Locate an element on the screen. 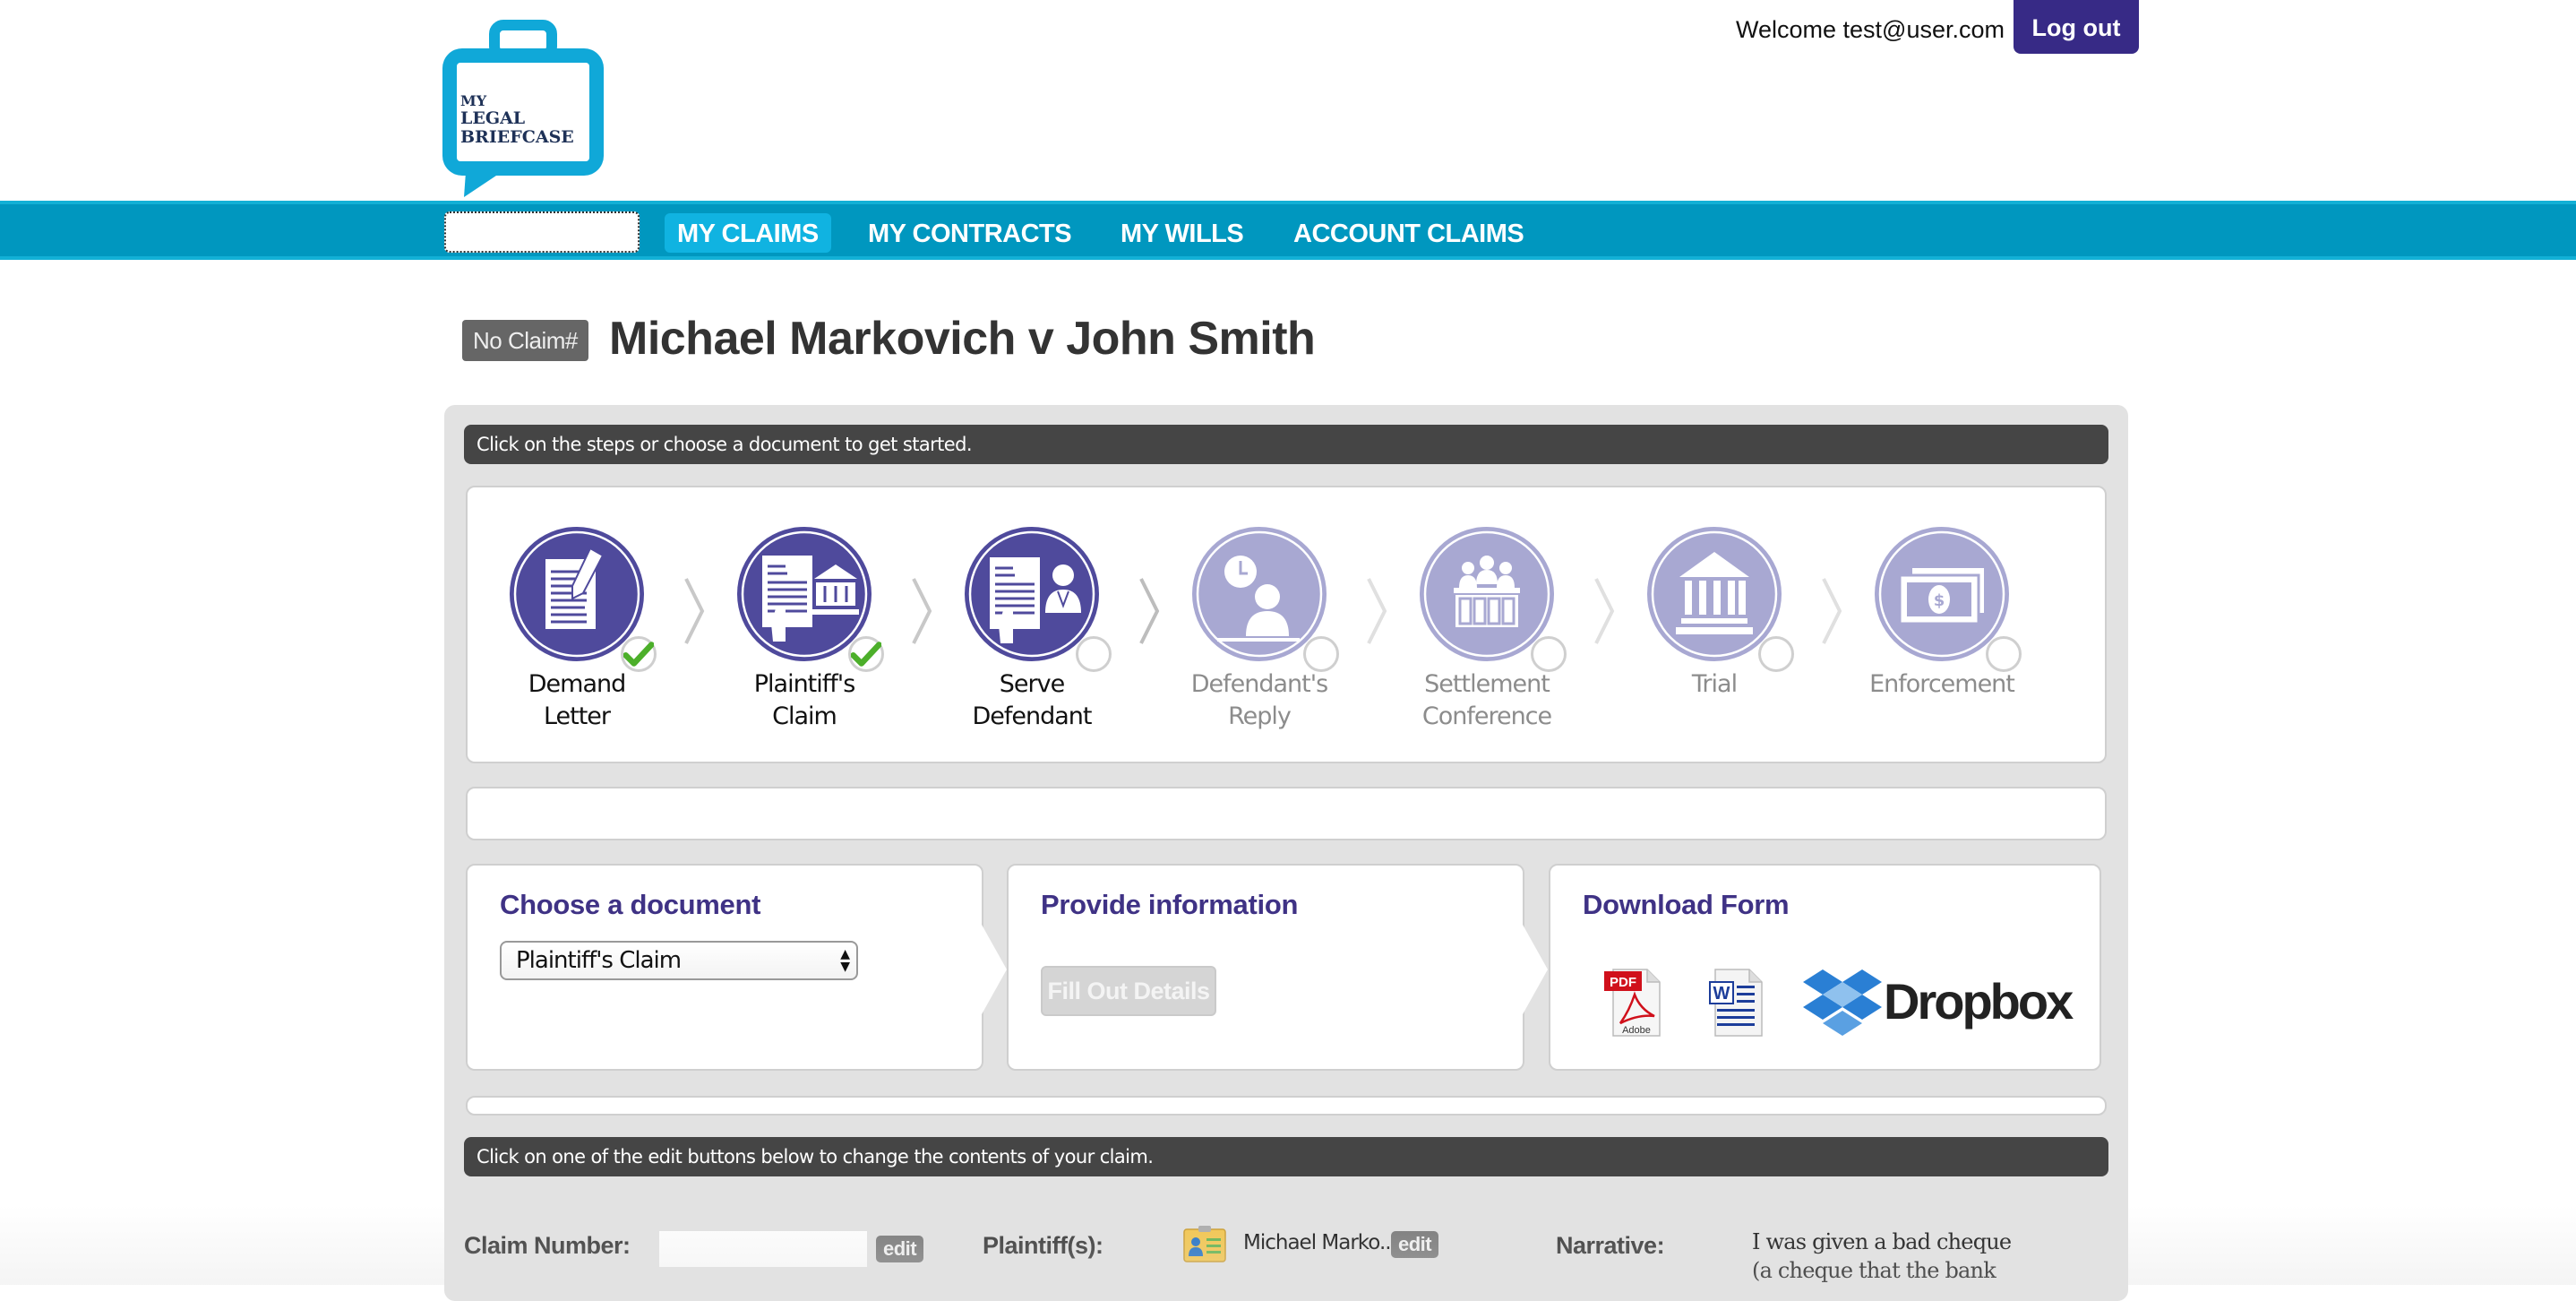 This screenshot has width=2576, height=1301. step-trial: Trial is located at coordinates (1714, 613).